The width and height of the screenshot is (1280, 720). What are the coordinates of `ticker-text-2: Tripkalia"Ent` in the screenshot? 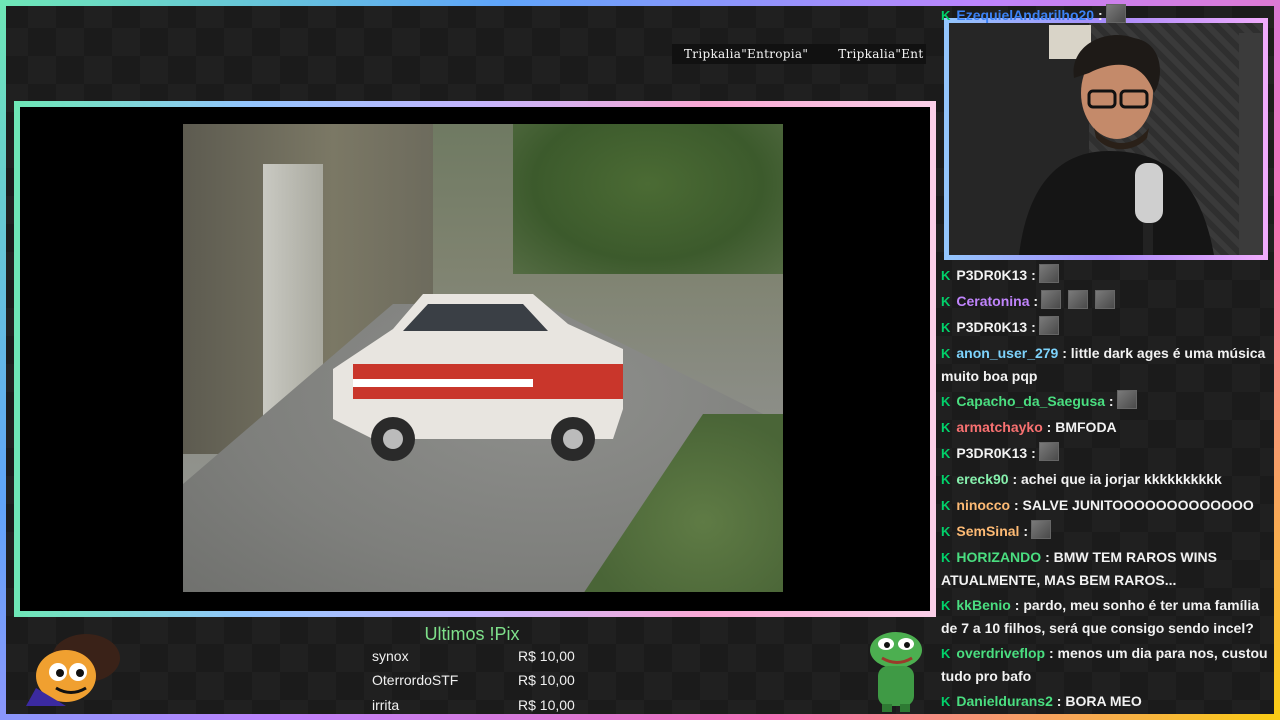 It's located at (881, 54).